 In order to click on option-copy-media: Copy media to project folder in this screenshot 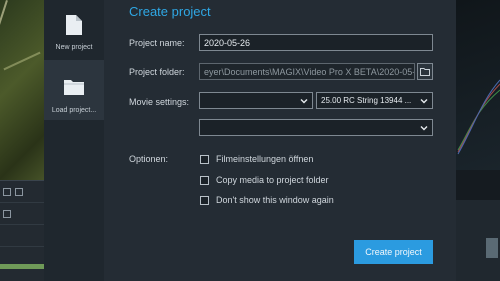, I will do `click(264, 180)`.